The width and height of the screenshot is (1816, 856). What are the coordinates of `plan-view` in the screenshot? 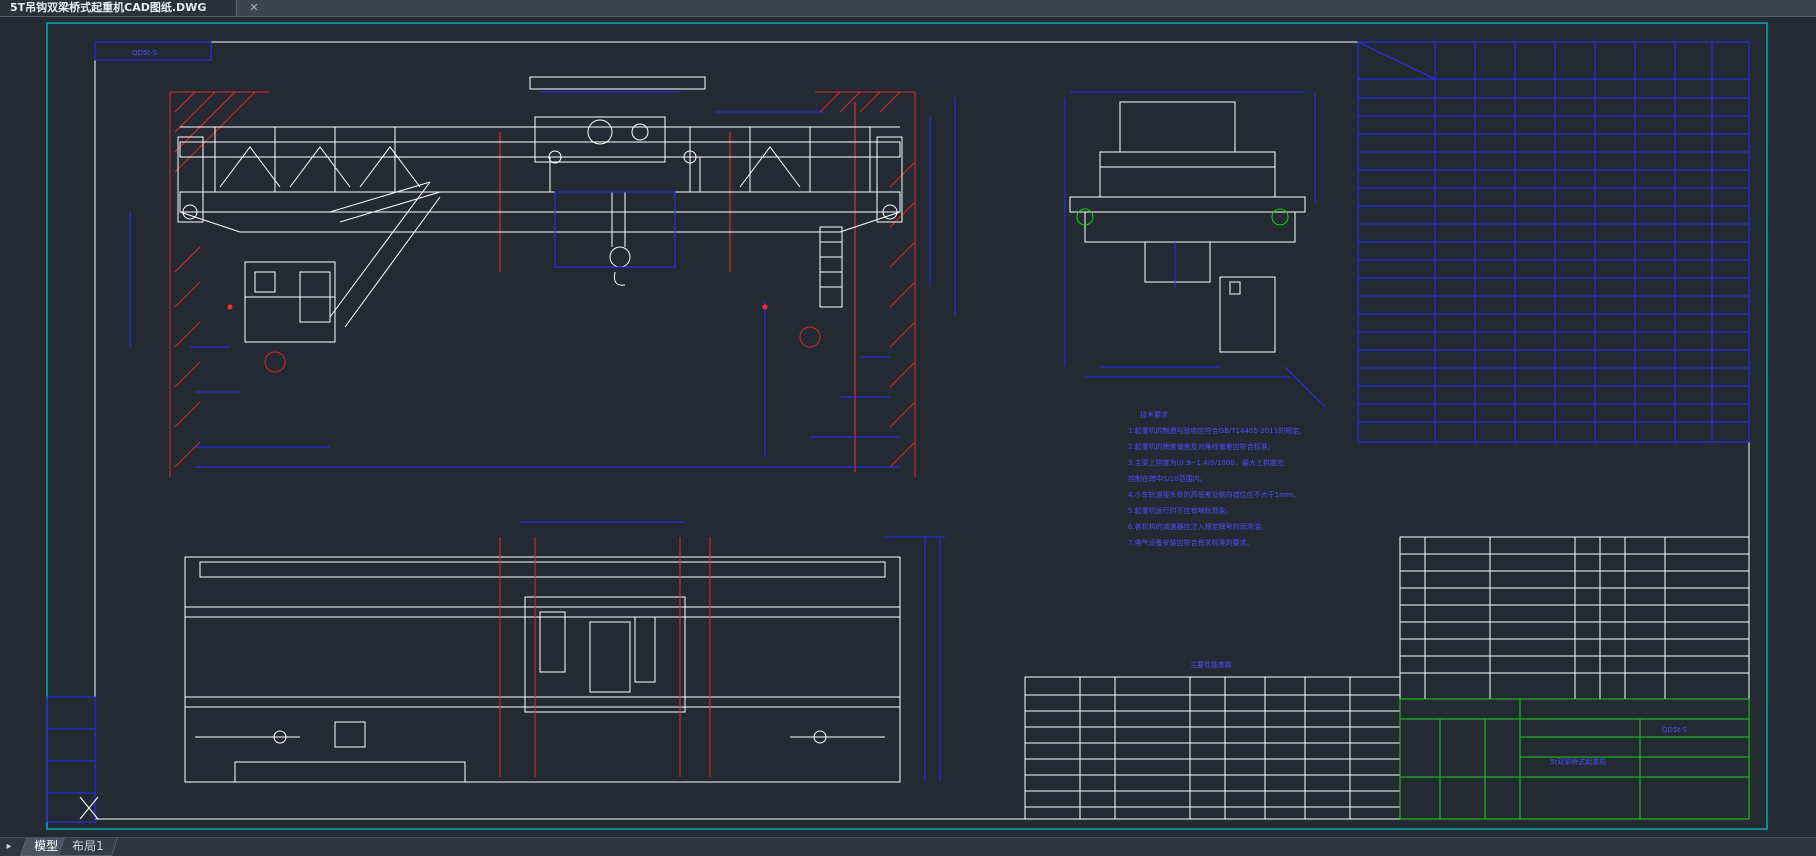 It's located at (564, 652).